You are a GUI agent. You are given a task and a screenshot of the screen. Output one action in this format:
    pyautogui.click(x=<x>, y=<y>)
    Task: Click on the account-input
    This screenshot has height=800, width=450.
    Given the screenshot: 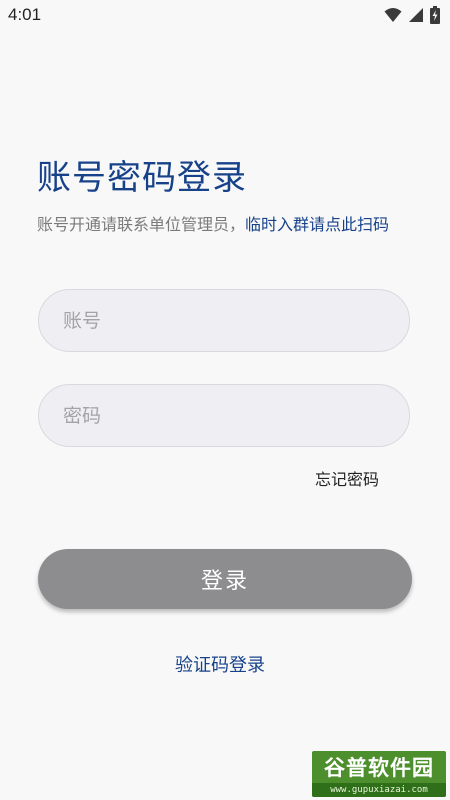 What is the action you would take?
    pyautogui.click(x=224, y=320)
    